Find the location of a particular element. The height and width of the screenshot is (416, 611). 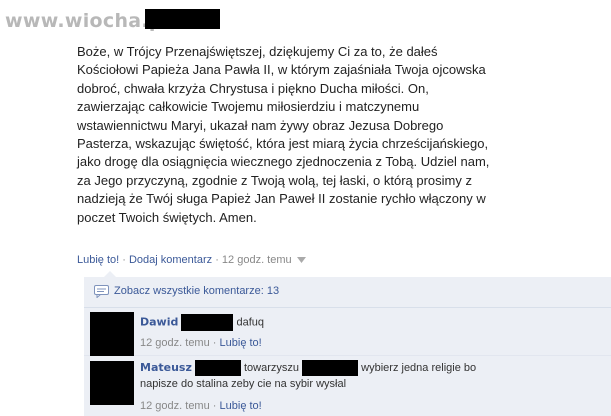

redacted-name is located at coordinates (330, 368).